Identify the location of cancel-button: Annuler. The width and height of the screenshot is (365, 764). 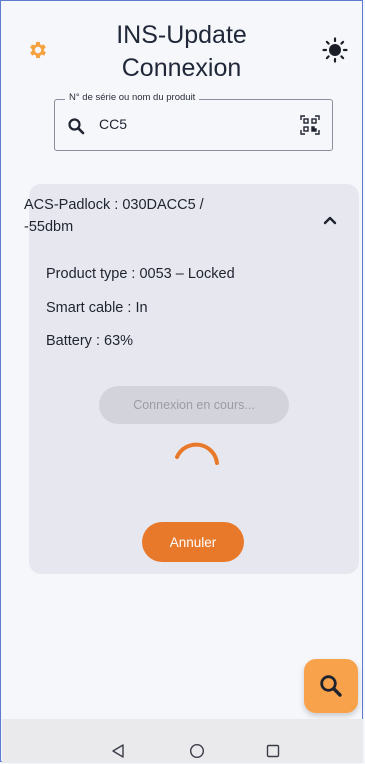
(193, 542).